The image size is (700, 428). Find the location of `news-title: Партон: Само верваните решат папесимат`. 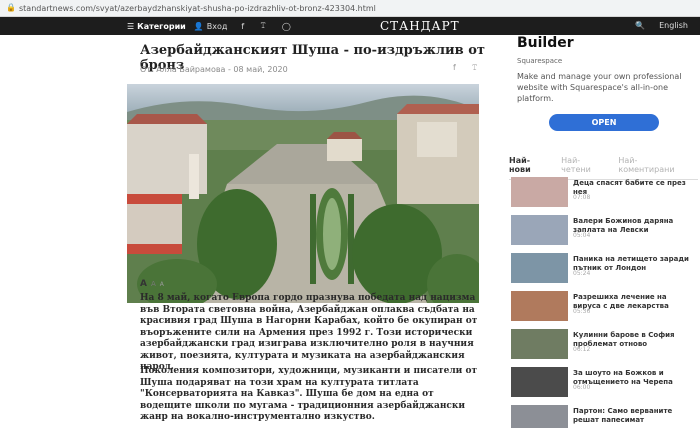

news-title: Партон: Само верваните решат папесимат is located at coordinates (623, 415).